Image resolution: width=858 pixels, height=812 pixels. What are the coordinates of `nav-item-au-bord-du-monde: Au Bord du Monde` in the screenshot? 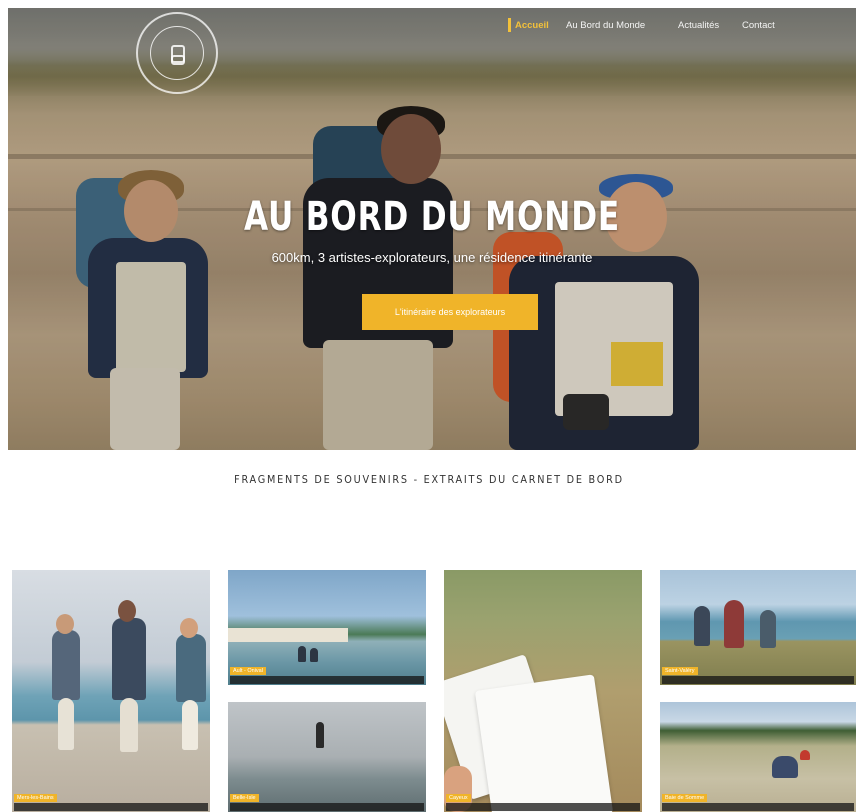 It's located at (605, 25).